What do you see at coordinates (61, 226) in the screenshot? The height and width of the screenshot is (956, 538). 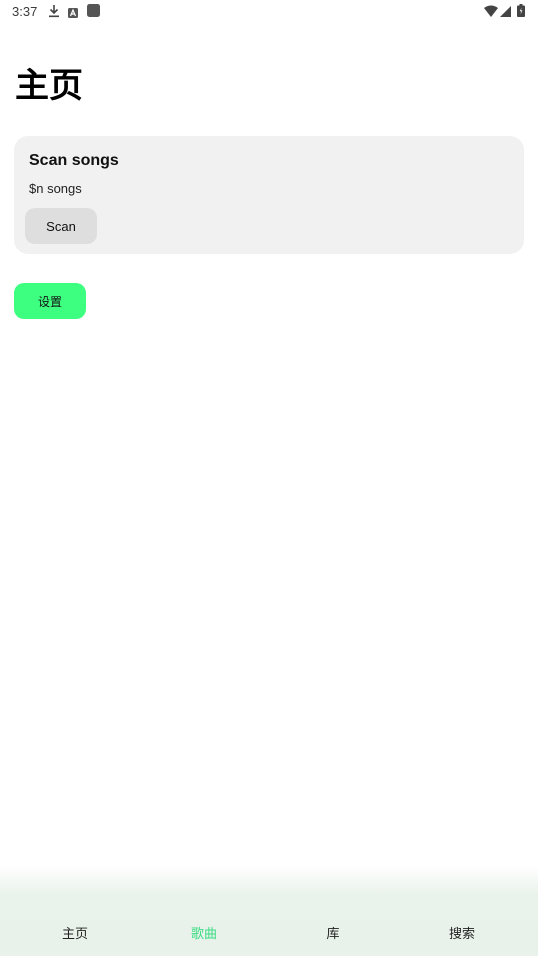 I see `scan-button: Scan` at bounding box center [61, 226].